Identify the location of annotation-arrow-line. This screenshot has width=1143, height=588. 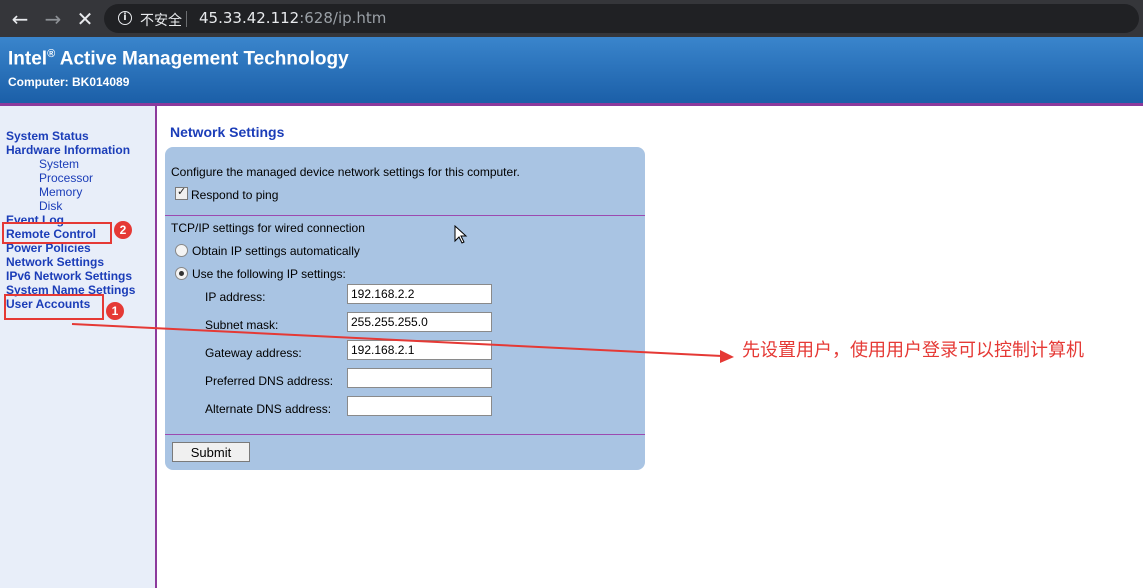
(397, 340).